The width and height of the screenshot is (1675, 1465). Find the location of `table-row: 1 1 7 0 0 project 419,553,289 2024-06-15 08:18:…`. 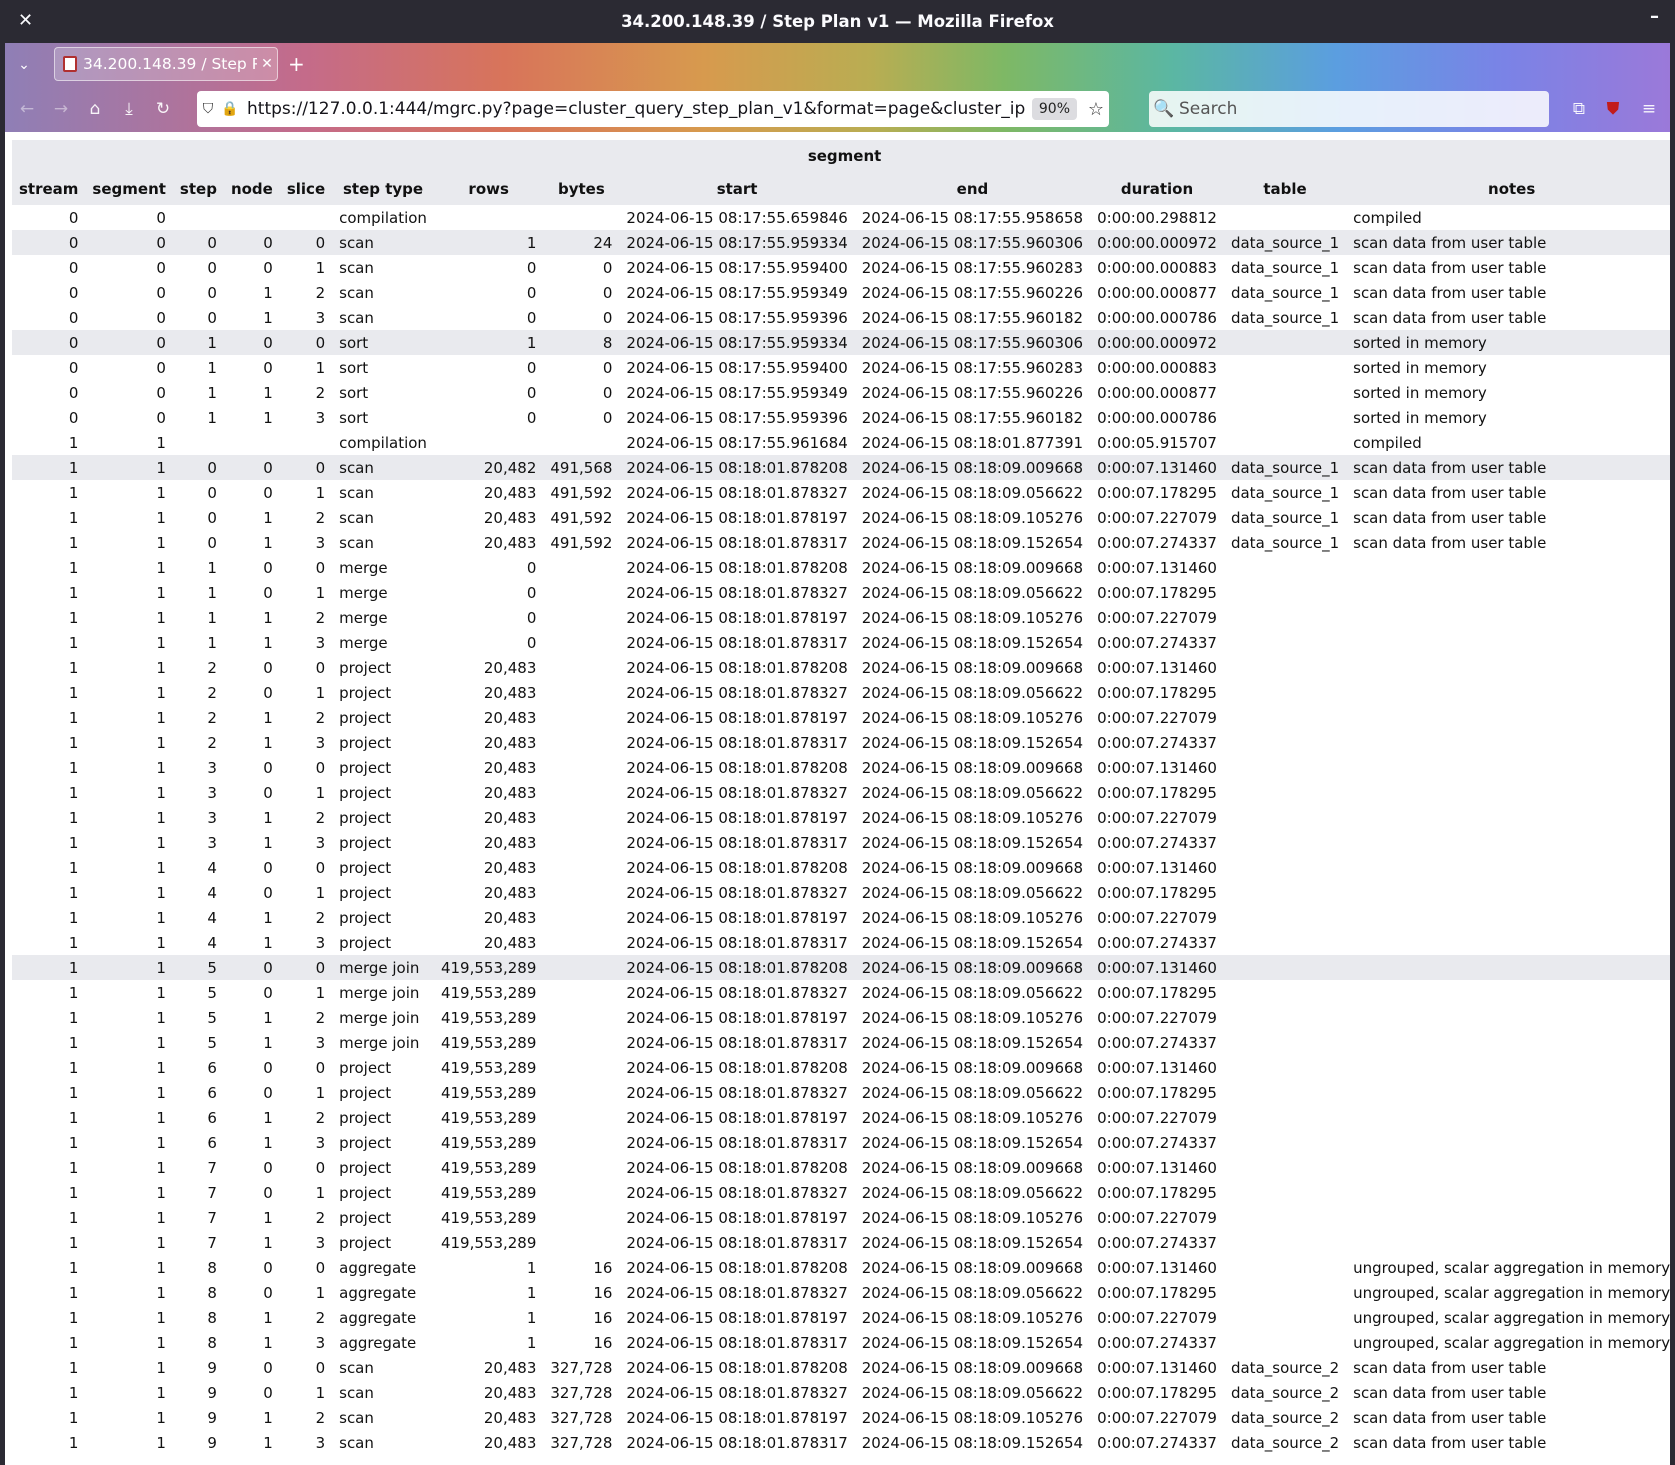

table-row: 1 1 7 0 0 project 419,553,289 2024-06-15 08:18:… is located at coordinates (841, 1167).